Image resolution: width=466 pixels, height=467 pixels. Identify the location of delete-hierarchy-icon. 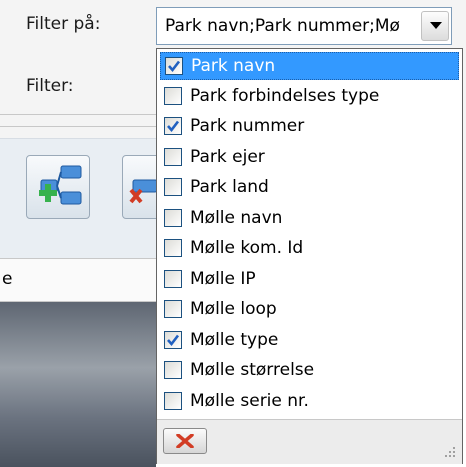
(143, 191).